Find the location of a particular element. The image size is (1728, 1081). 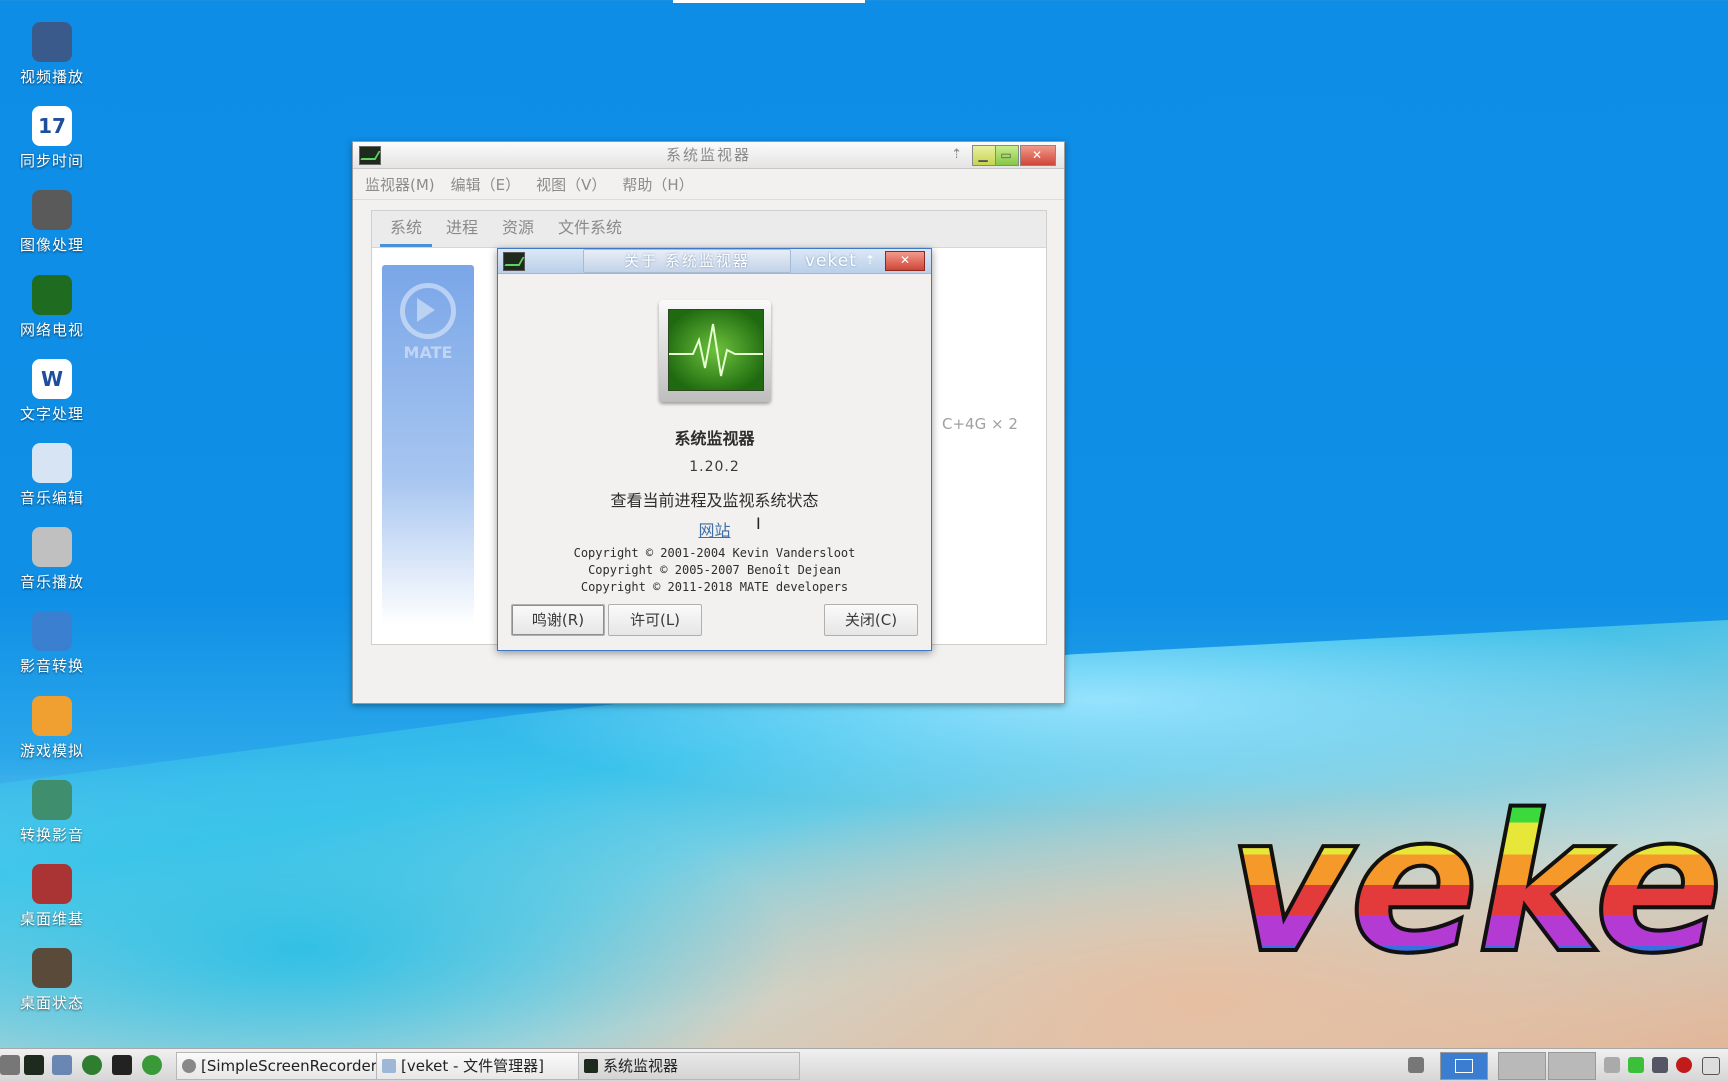

system-monitor-icon is located at coordinates (591, 1066).